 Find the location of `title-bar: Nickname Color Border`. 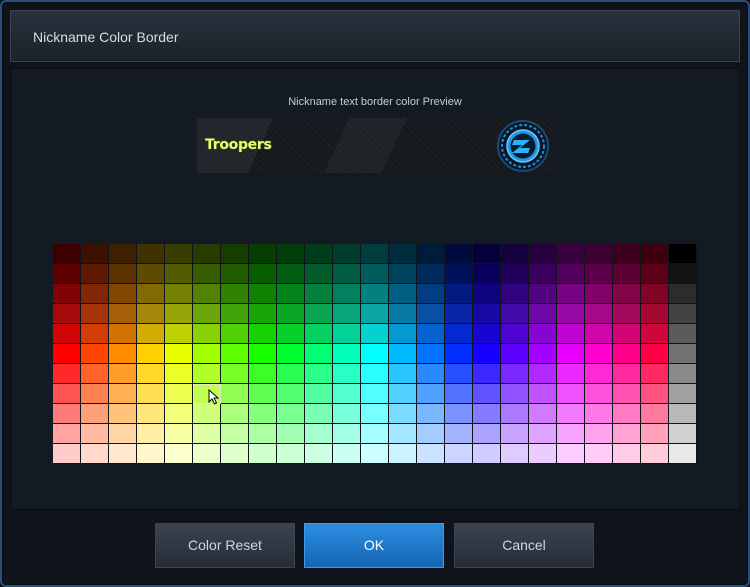

title-bar: Nickname Color Border is located at coordinates (375, 36).